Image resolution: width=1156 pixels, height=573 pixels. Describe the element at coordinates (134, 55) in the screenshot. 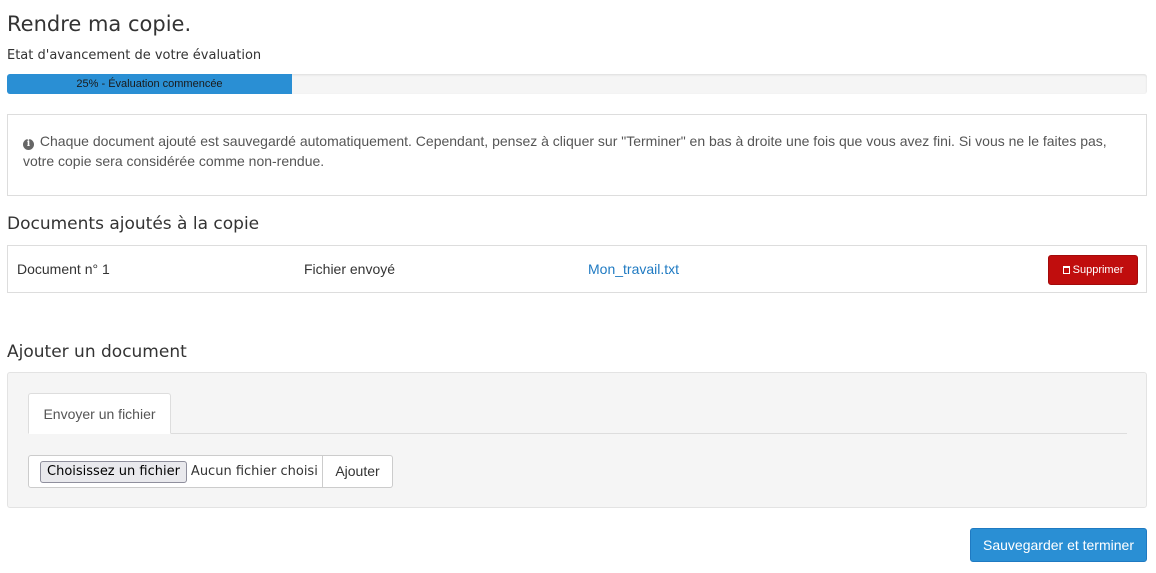

I see `progress-label: Etat d'avancement de votre évaluation` at that location.